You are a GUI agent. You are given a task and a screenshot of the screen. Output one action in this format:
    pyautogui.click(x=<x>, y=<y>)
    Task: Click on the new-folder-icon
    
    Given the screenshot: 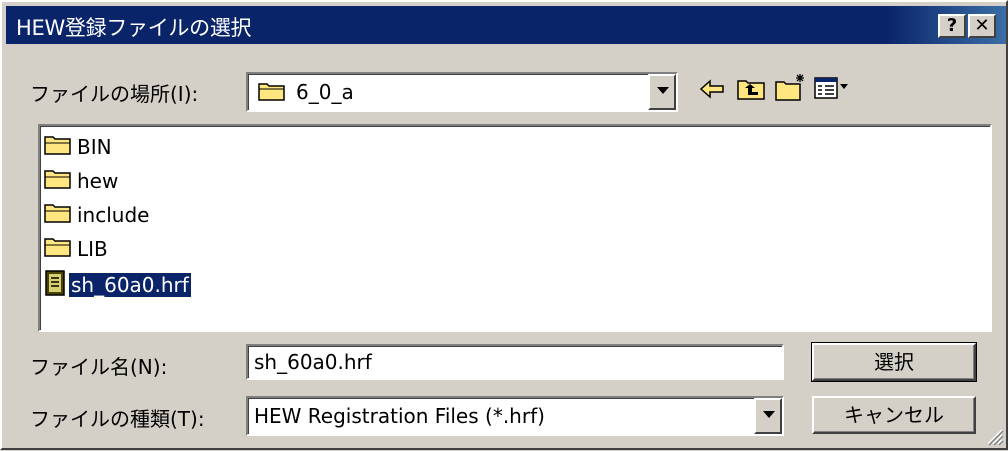 What is the action you would take?
    pyautogui.click(x=791, y=89)
    